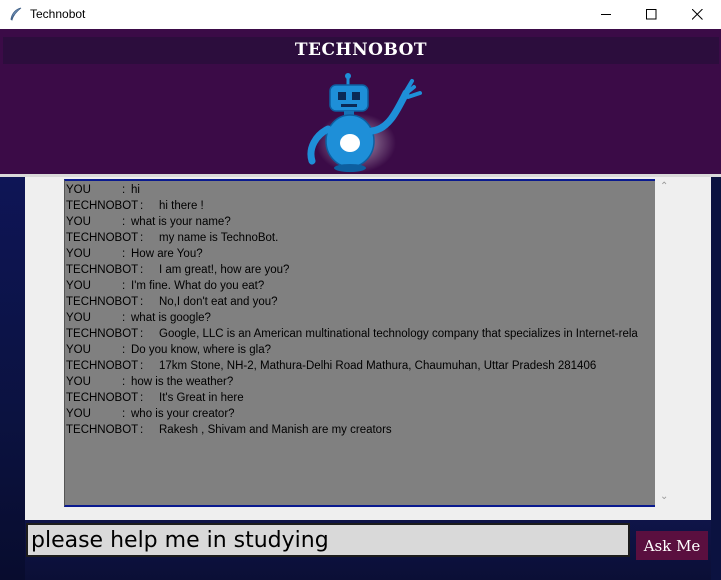 This screenshot has width=721, height=580. What do you see at coordinates (201, 350) in the screenshot?
I see `chat-text: Do you know, where is gla?` at bounding box center [201, 350].